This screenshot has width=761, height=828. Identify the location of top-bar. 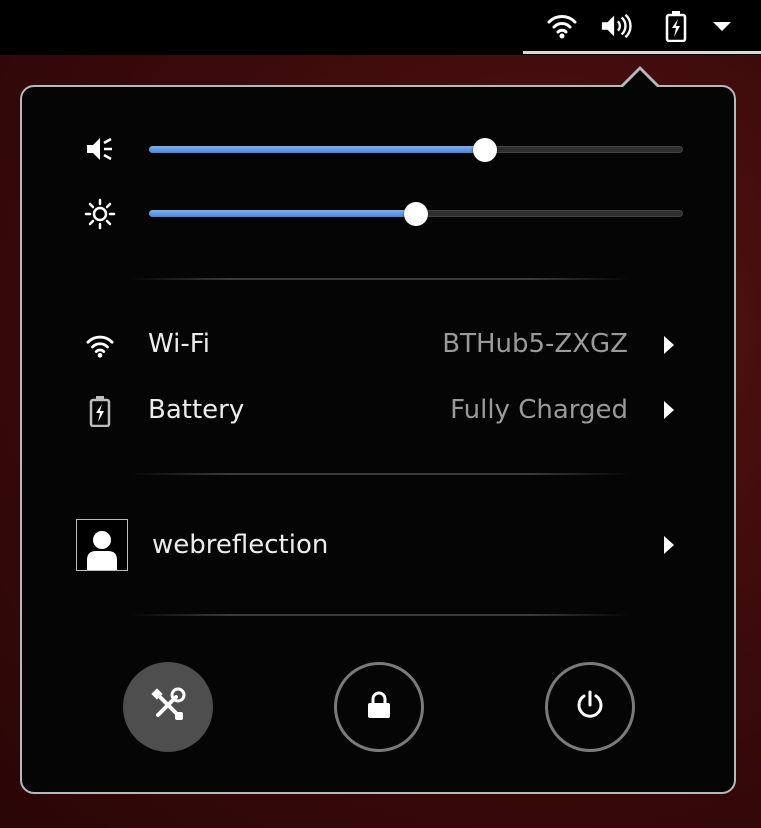
(380, 27).